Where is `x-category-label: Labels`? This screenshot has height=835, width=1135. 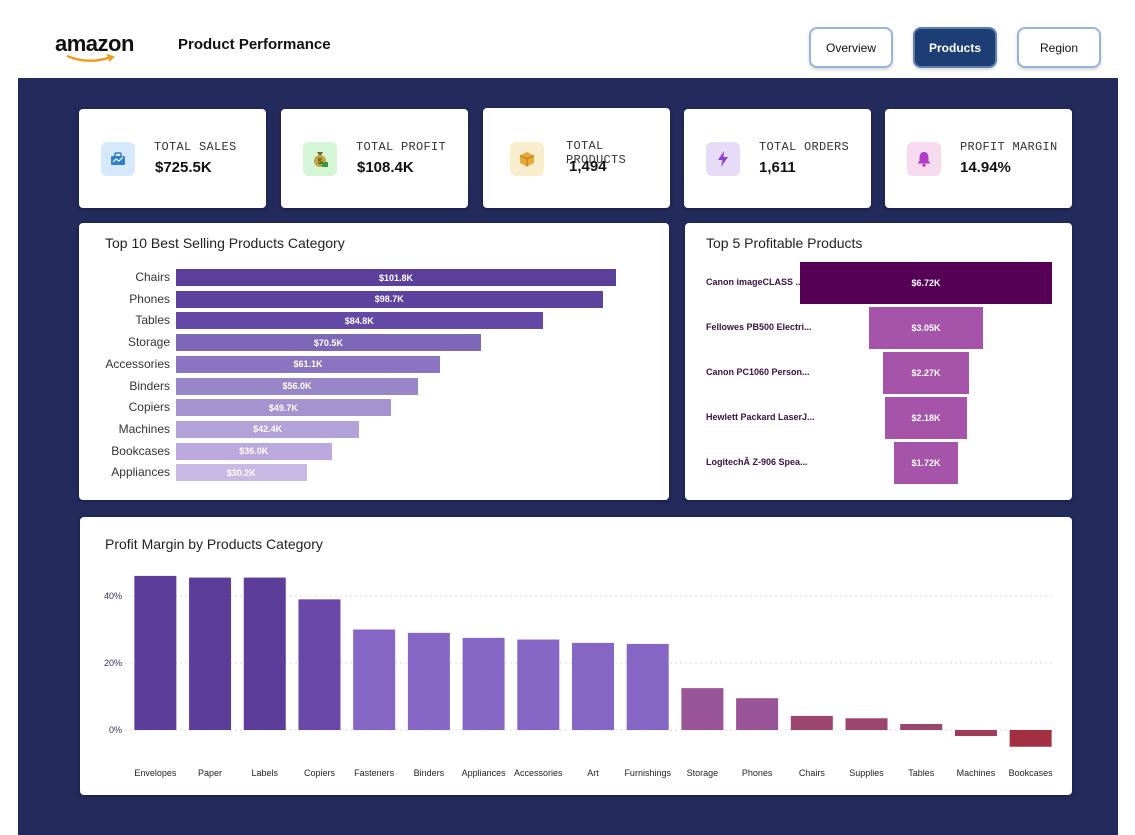 x-category-label: Labels is located at coordinates (264, 773).